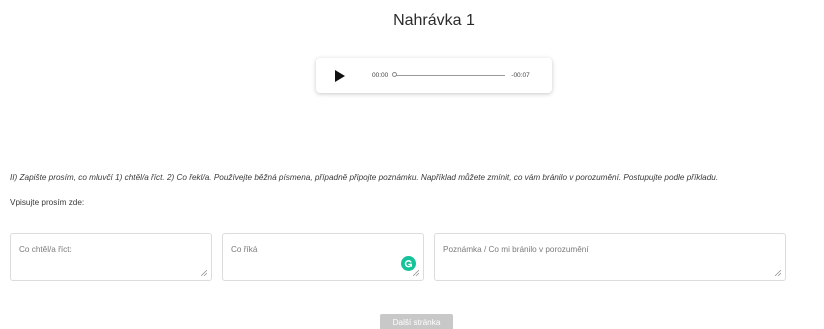  I want to click on page-title: Nahrávka 1, so click(434, 20).